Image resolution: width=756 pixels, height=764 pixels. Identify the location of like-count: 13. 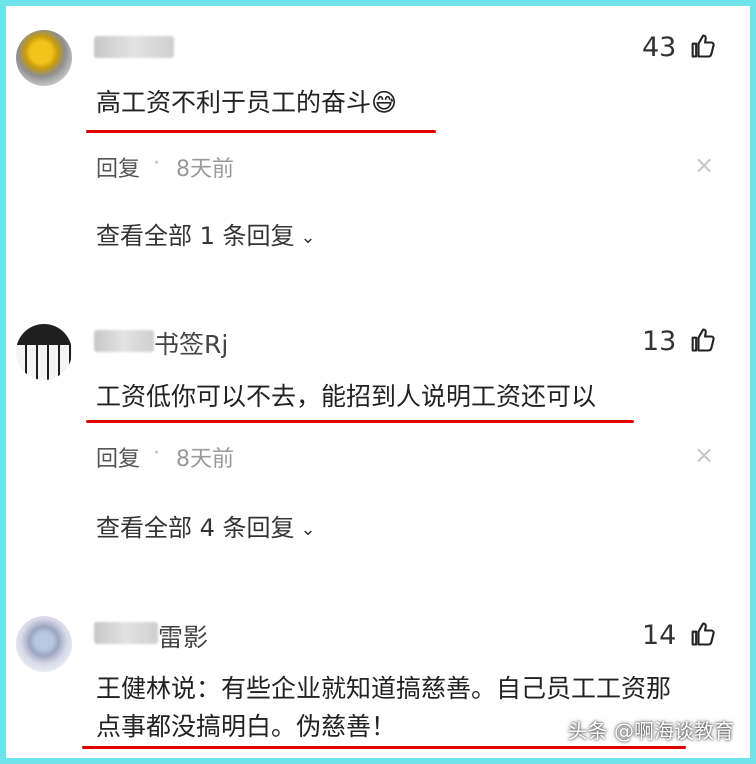
(659, 341).